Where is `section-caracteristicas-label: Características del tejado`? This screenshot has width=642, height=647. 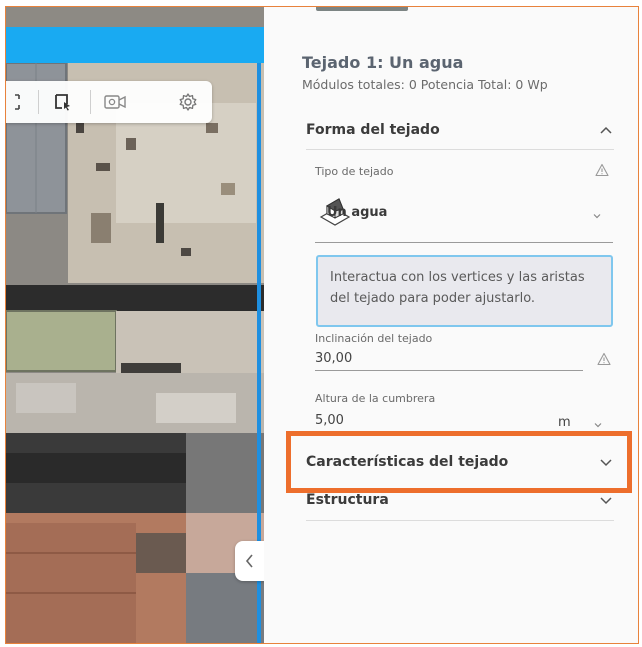 section-caracteristicas-label: Características del tejado is located at coordinates (407, 462).